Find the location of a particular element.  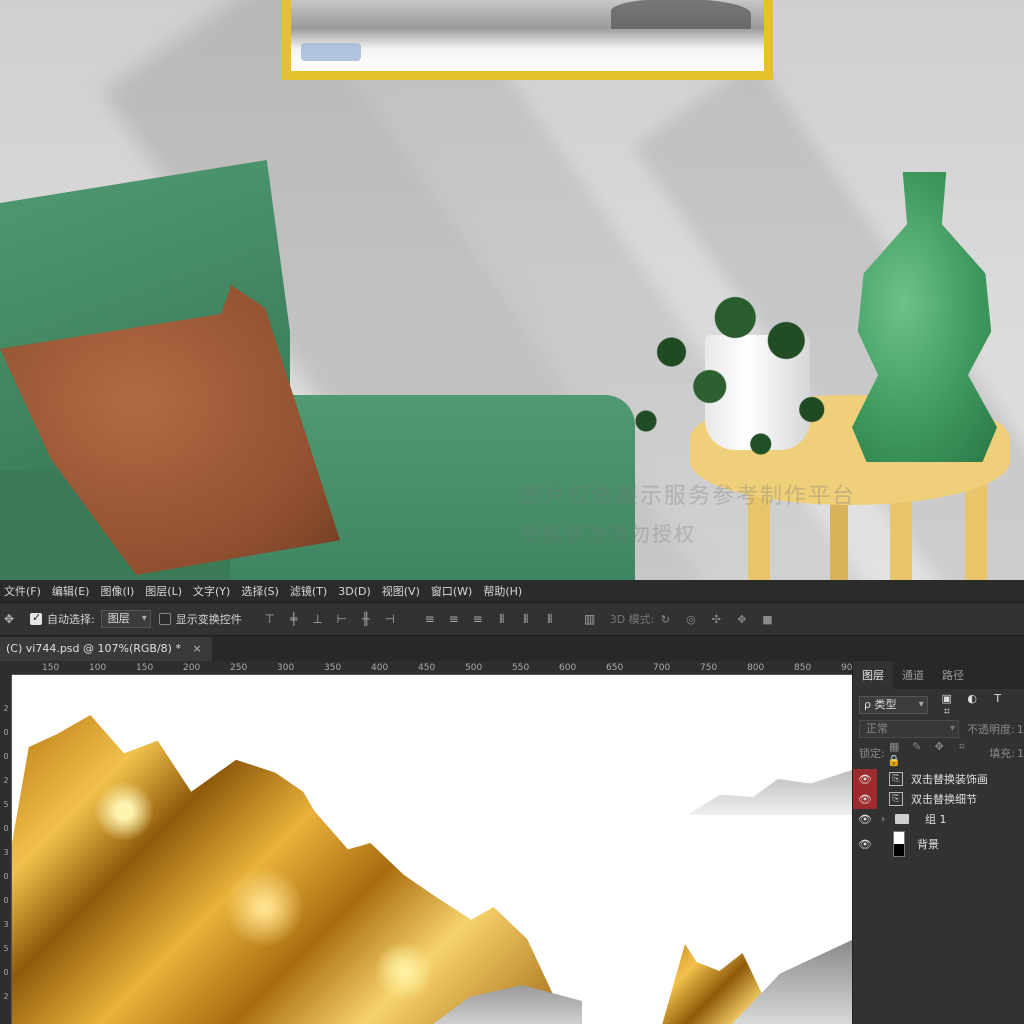

roll-3d-icon: ◎ is located at coordinates (691, 619).